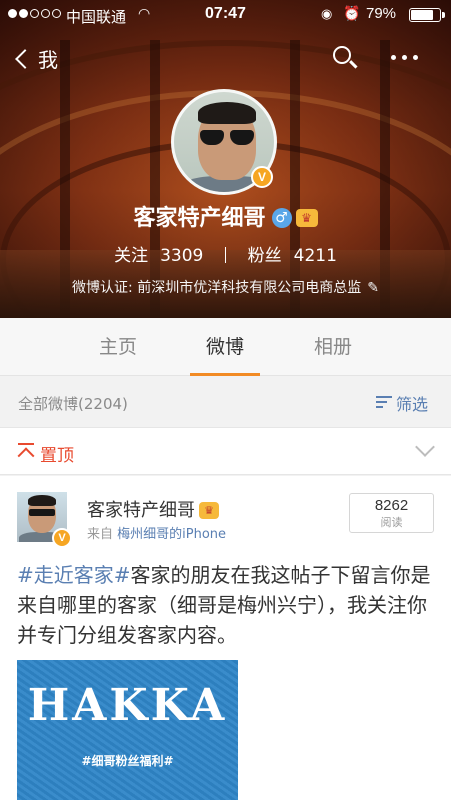 The height and width of the screenshot is (800, 451). What do you see at coordinates (158, 256) in the screenshot?
I see `following-link: 关注 3309` at bounding box center [158, 256].